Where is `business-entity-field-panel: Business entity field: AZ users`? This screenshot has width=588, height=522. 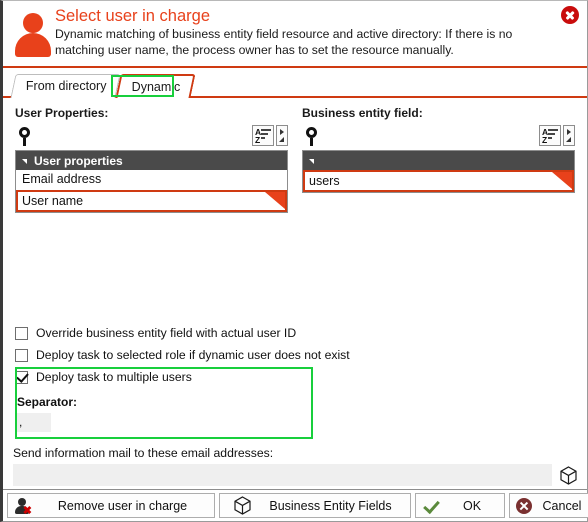 business-entity-field-panel: Business entity field: AZ users is located at coordinates (438, 159).